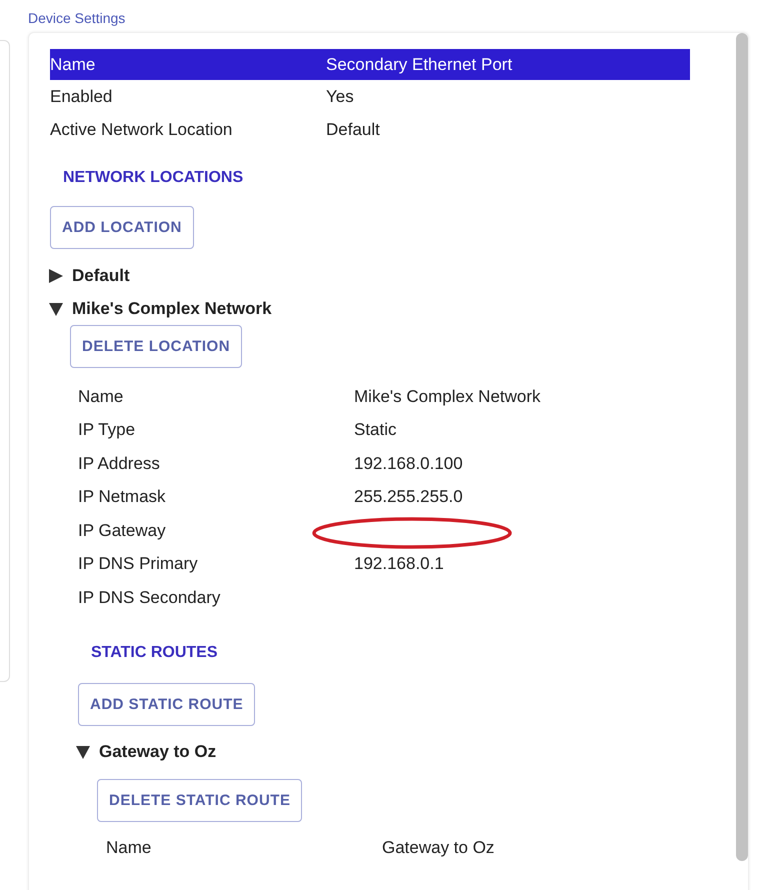 The image size is (758, 890). Describe the element at coordinates (155, 653) in the screenshot. I see `section-heading: STATIC ROUTES` at that location.